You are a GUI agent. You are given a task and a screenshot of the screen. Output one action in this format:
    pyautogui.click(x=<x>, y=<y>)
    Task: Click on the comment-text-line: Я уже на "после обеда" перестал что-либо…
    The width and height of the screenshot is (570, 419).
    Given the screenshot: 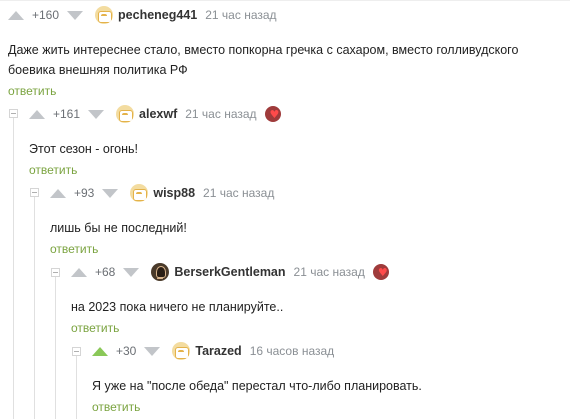 What is the action you would take?
    pyautogui.click(x=257, y=386)
    